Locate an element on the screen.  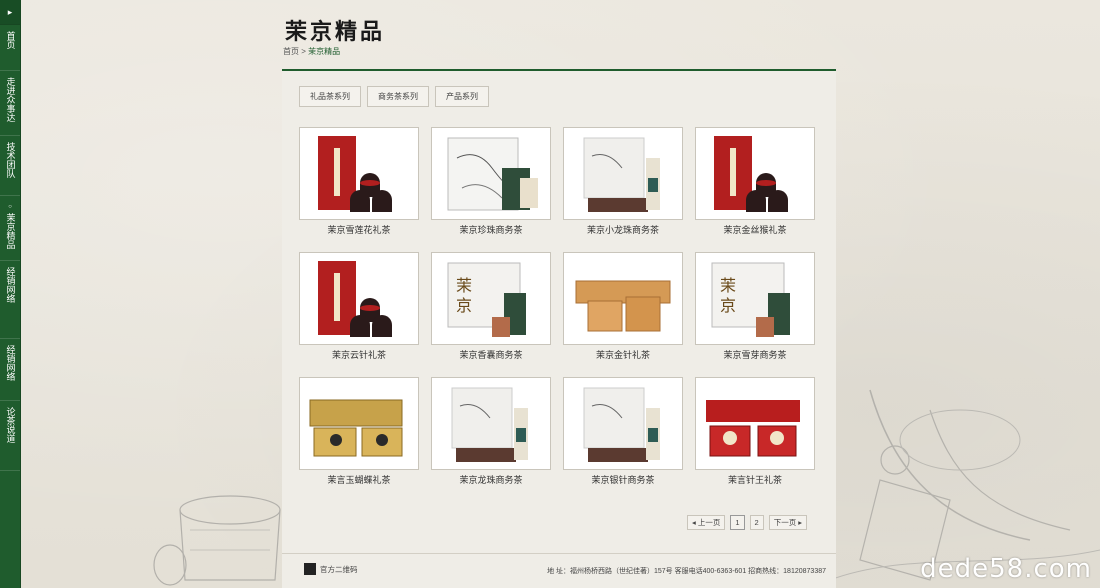
product-card: 茉京金针礼茶 is located at coordinates (623, 309).